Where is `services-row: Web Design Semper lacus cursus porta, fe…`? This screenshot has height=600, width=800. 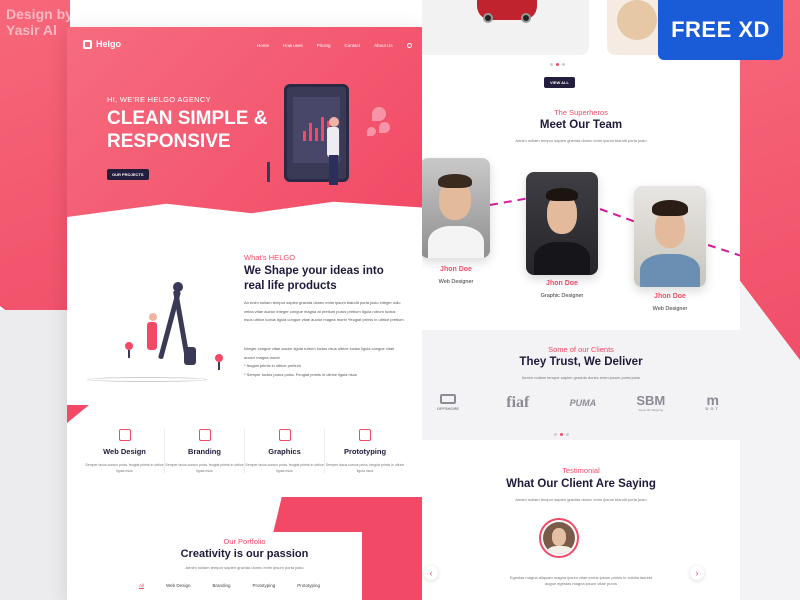
services-row: Web Design Semper lacus cursus porta, fe… is located at coordinates (245, 451).